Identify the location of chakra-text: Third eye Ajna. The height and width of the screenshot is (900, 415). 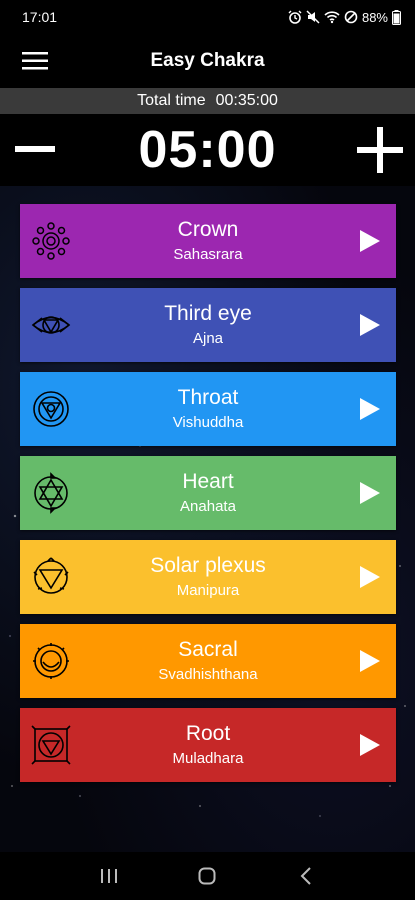
(213, 325).